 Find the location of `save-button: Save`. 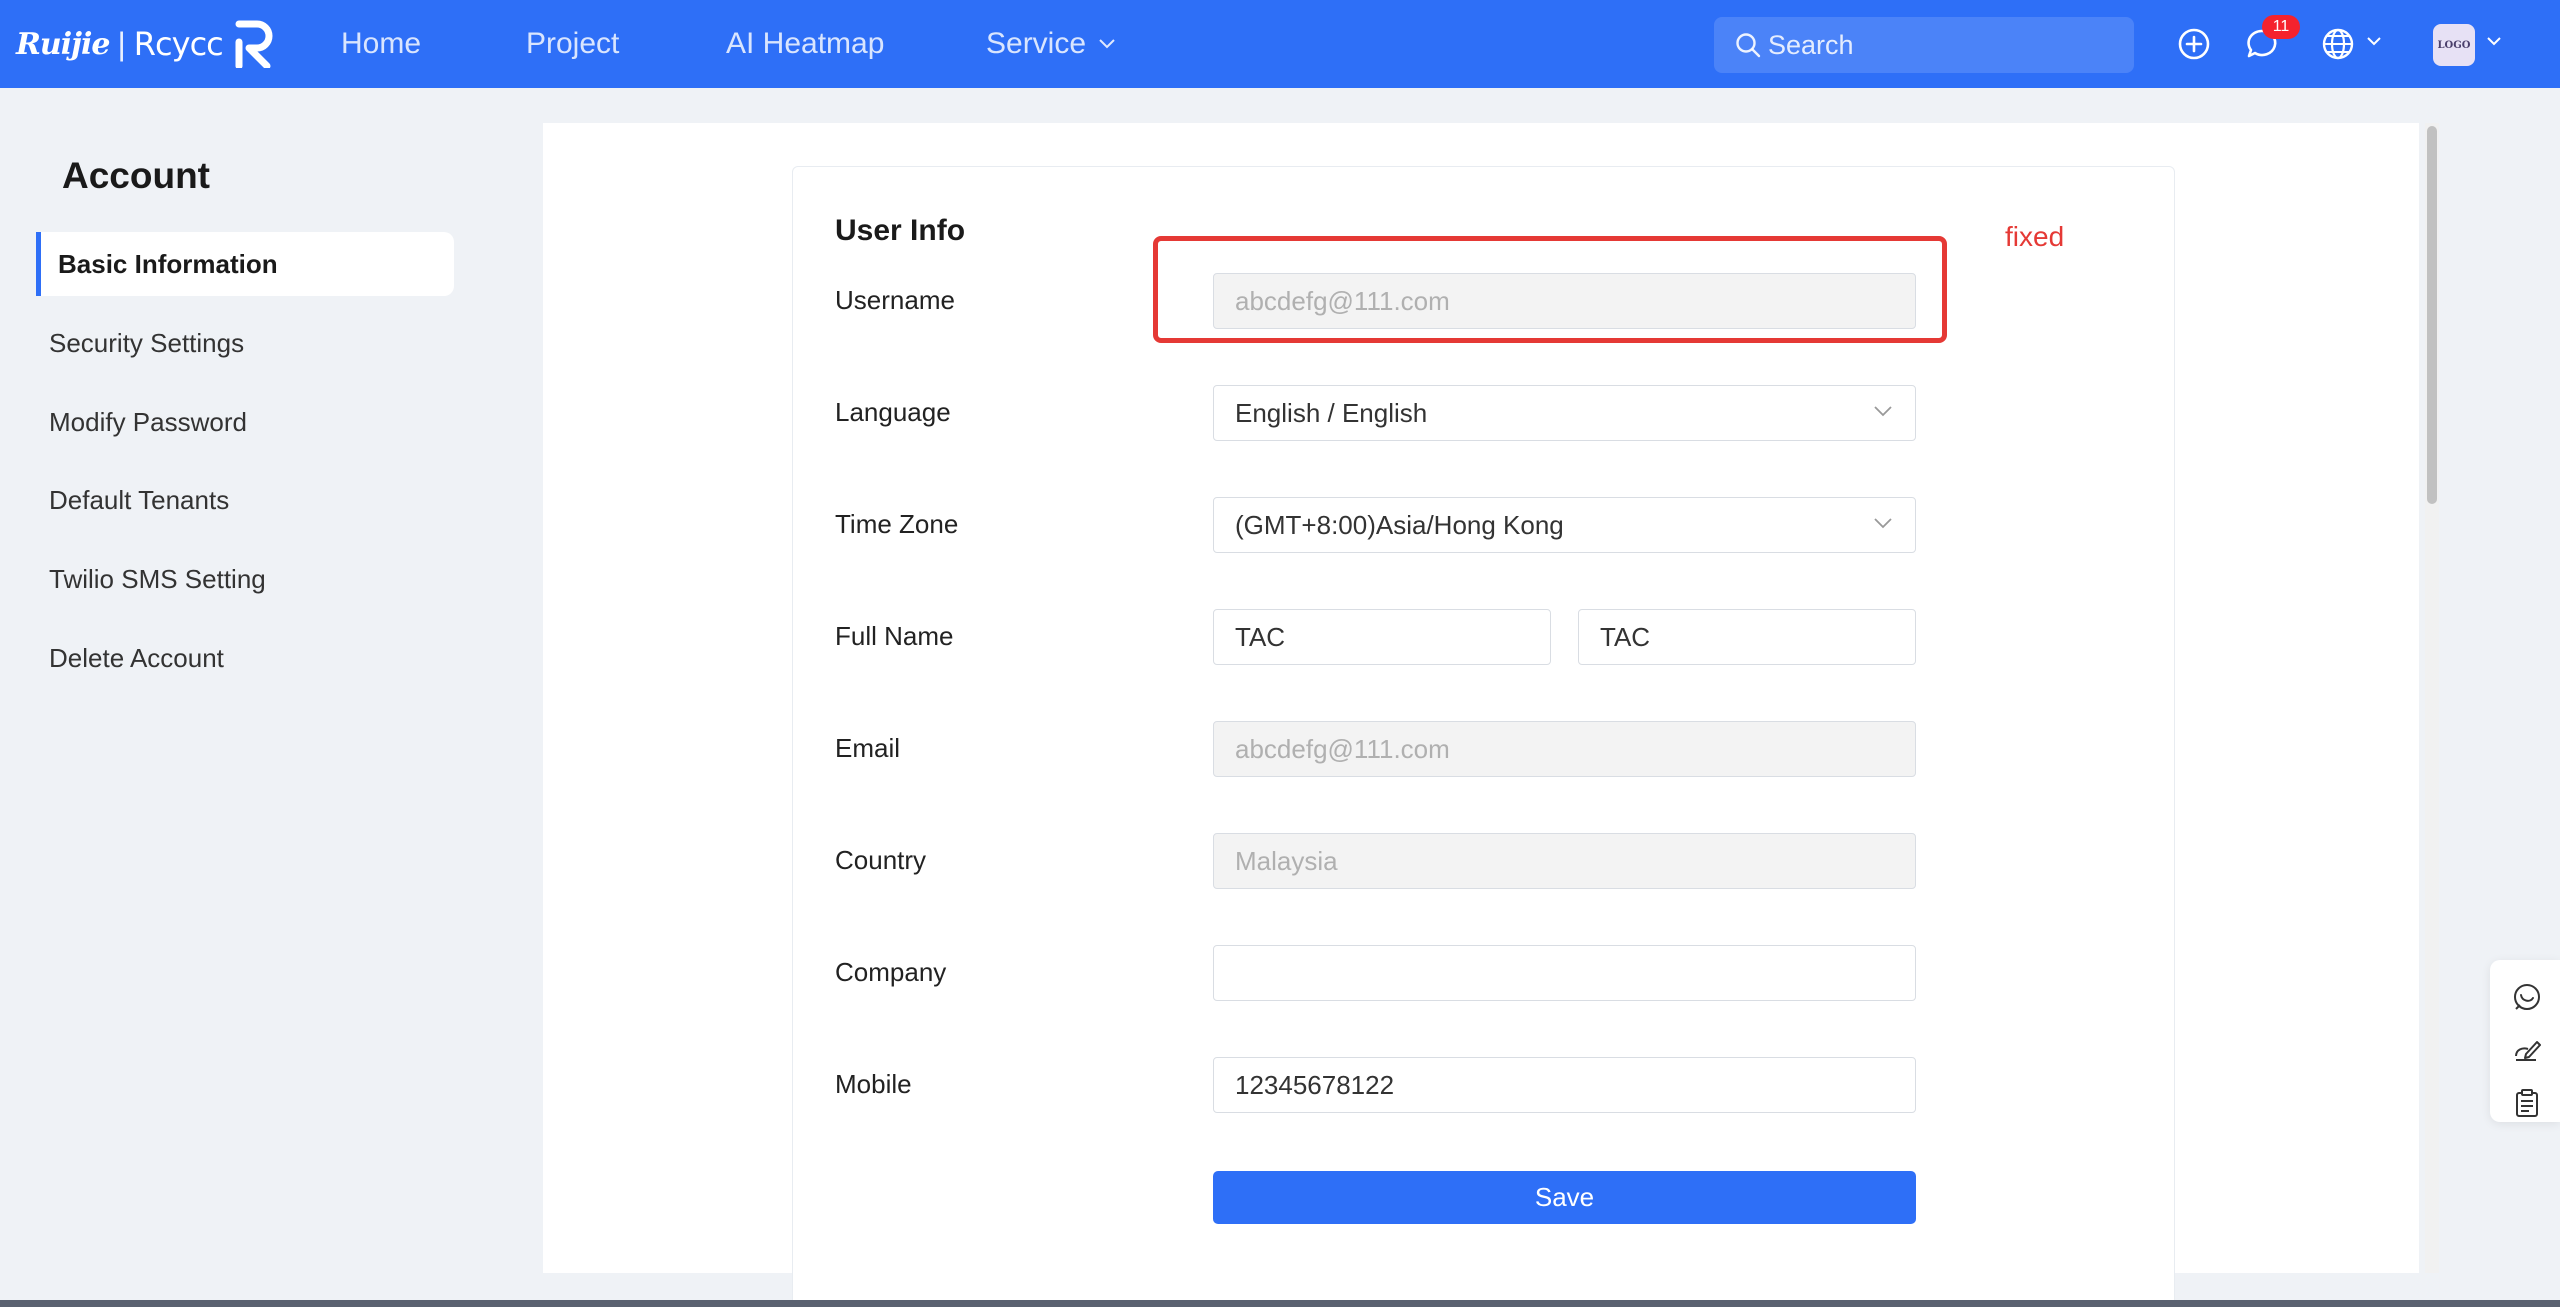

save-button: Save is located at coordinates (1564, 1197).